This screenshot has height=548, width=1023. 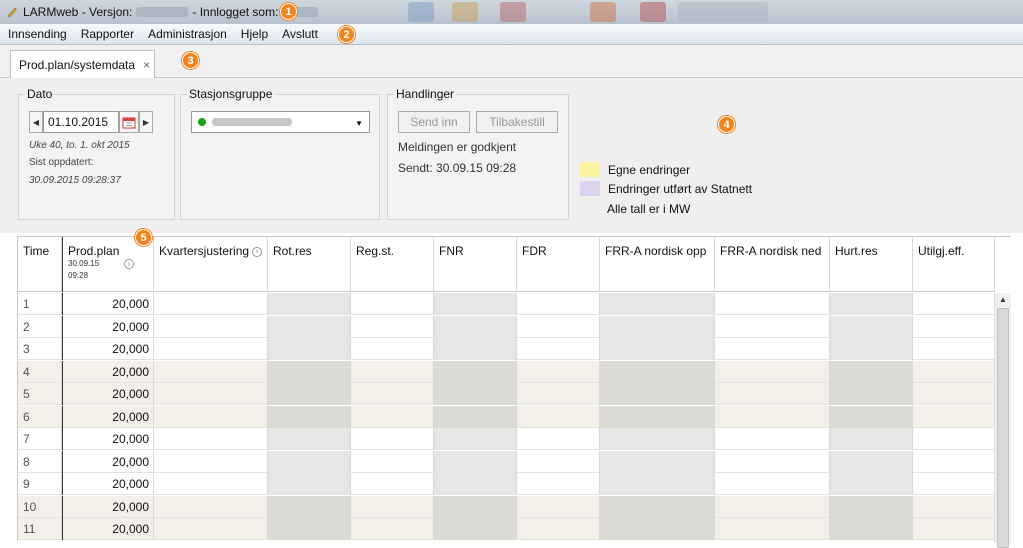 What do you see at coordinates (558, 264) in the screenshot?
I see `col-fdr: FDR` at bounding box center [558, 264].